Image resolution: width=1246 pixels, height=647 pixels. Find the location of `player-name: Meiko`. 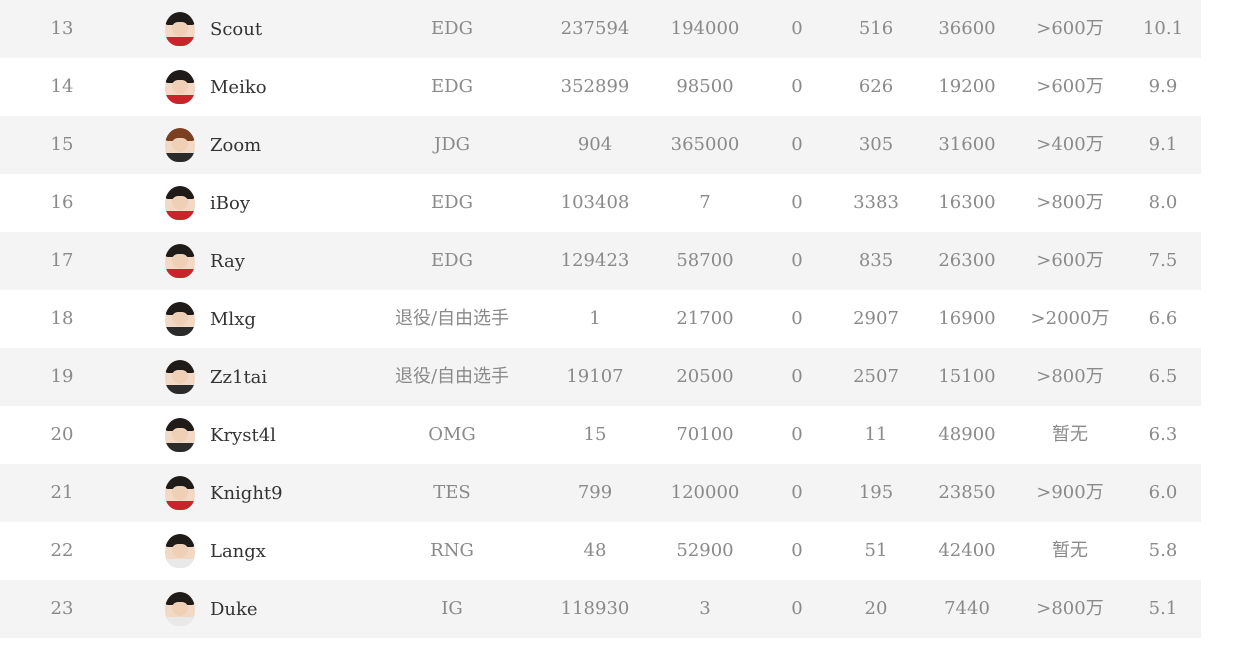

player-name: Meiko is located at coordinates (238, 87).